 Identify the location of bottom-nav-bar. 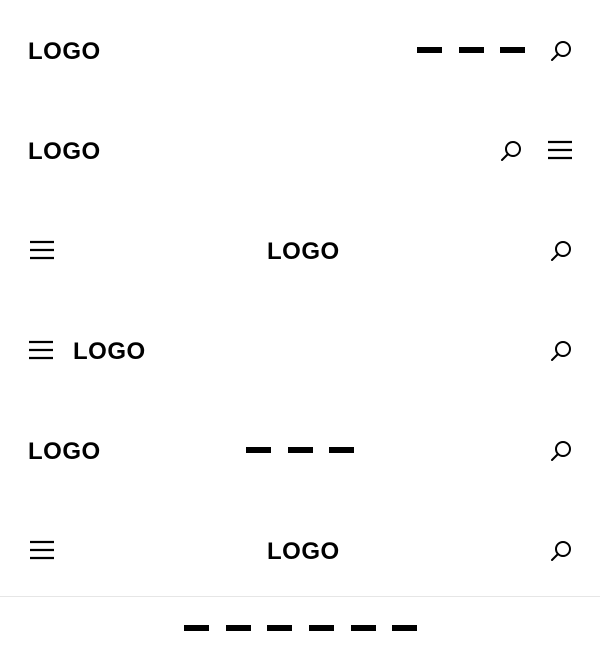
(300, 625).